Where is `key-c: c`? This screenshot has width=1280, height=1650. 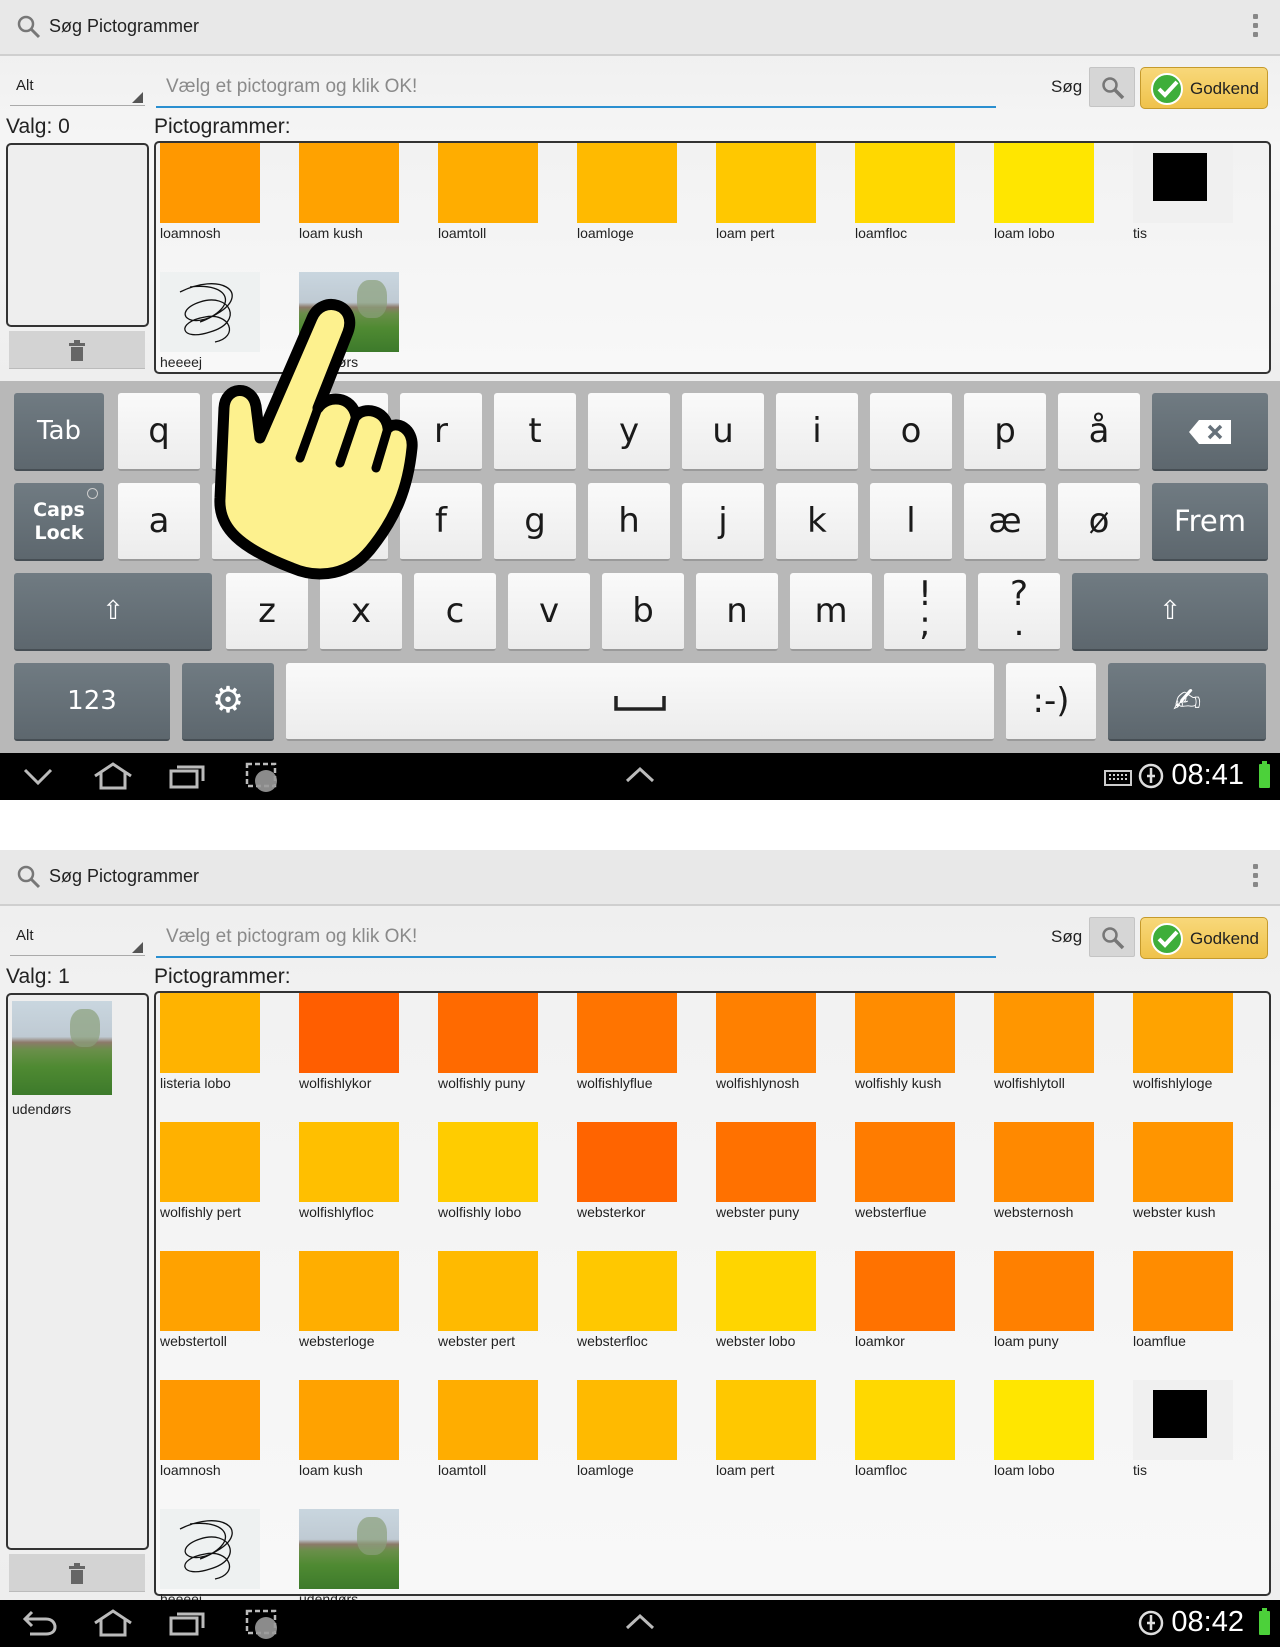 key-c: c is located at coordinates (455, 612).